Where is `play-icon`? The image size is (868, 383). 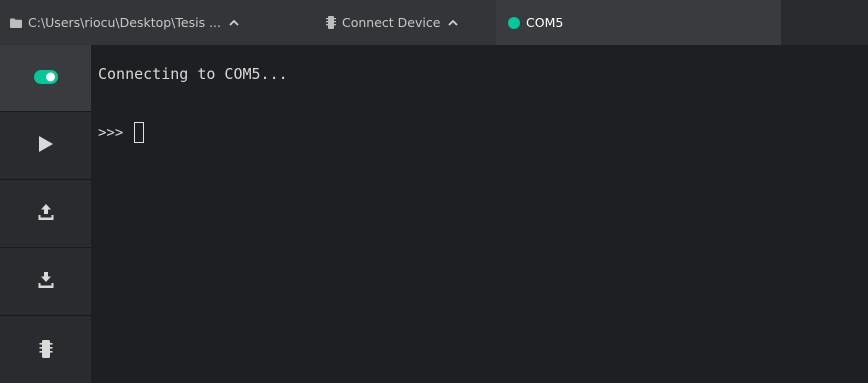 play-icon is located at coordinates (46, 146).